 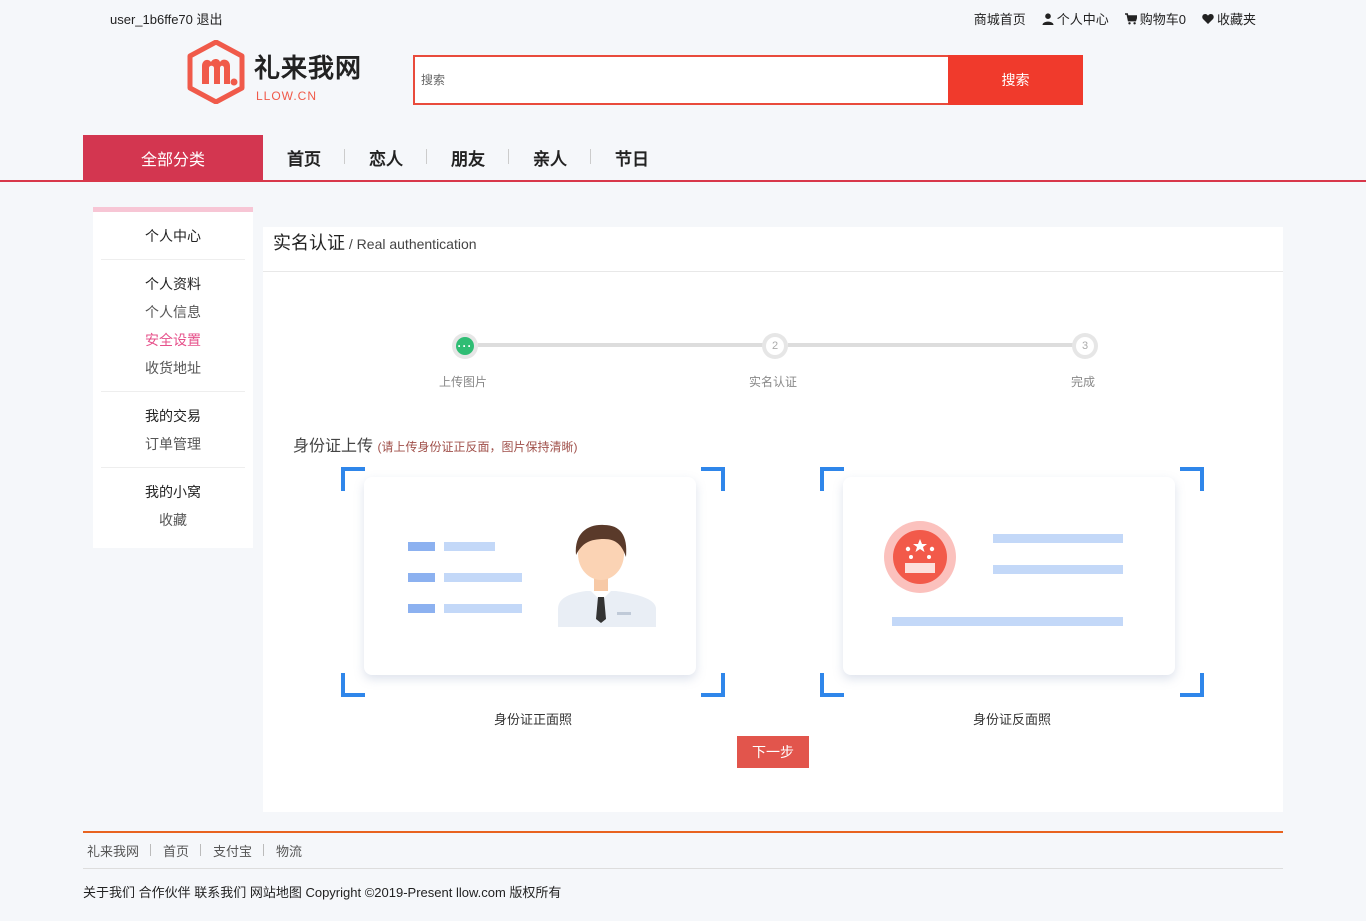 What do you see at coordinates (773, 752) in the screenshot?
I see `next-step-button: 下一步` at bounding box center [773, 752].